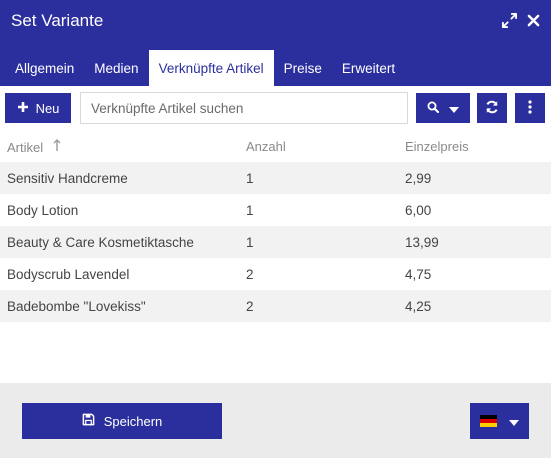 This screenshot has height=458, width=551. What do you see at coordinates (443, 108) in the screenshot?
I see `search-dropdown-button` at bounding box center [443, 108].